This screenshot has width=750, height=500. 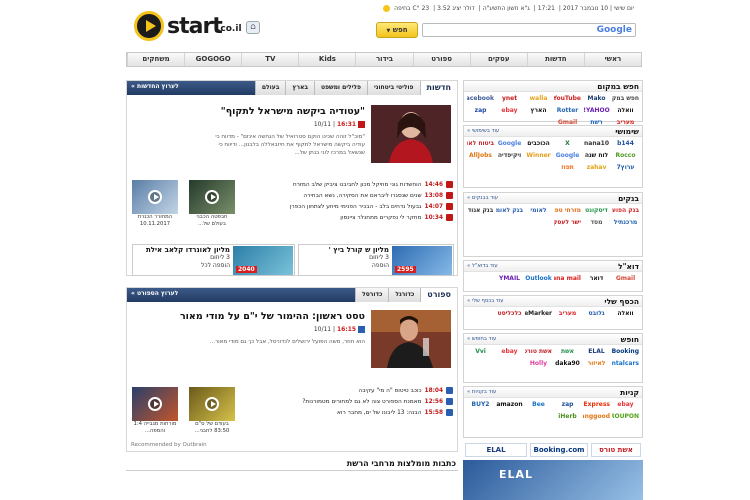 I want to click on site-link: Holly, so click(x=538, y=364).